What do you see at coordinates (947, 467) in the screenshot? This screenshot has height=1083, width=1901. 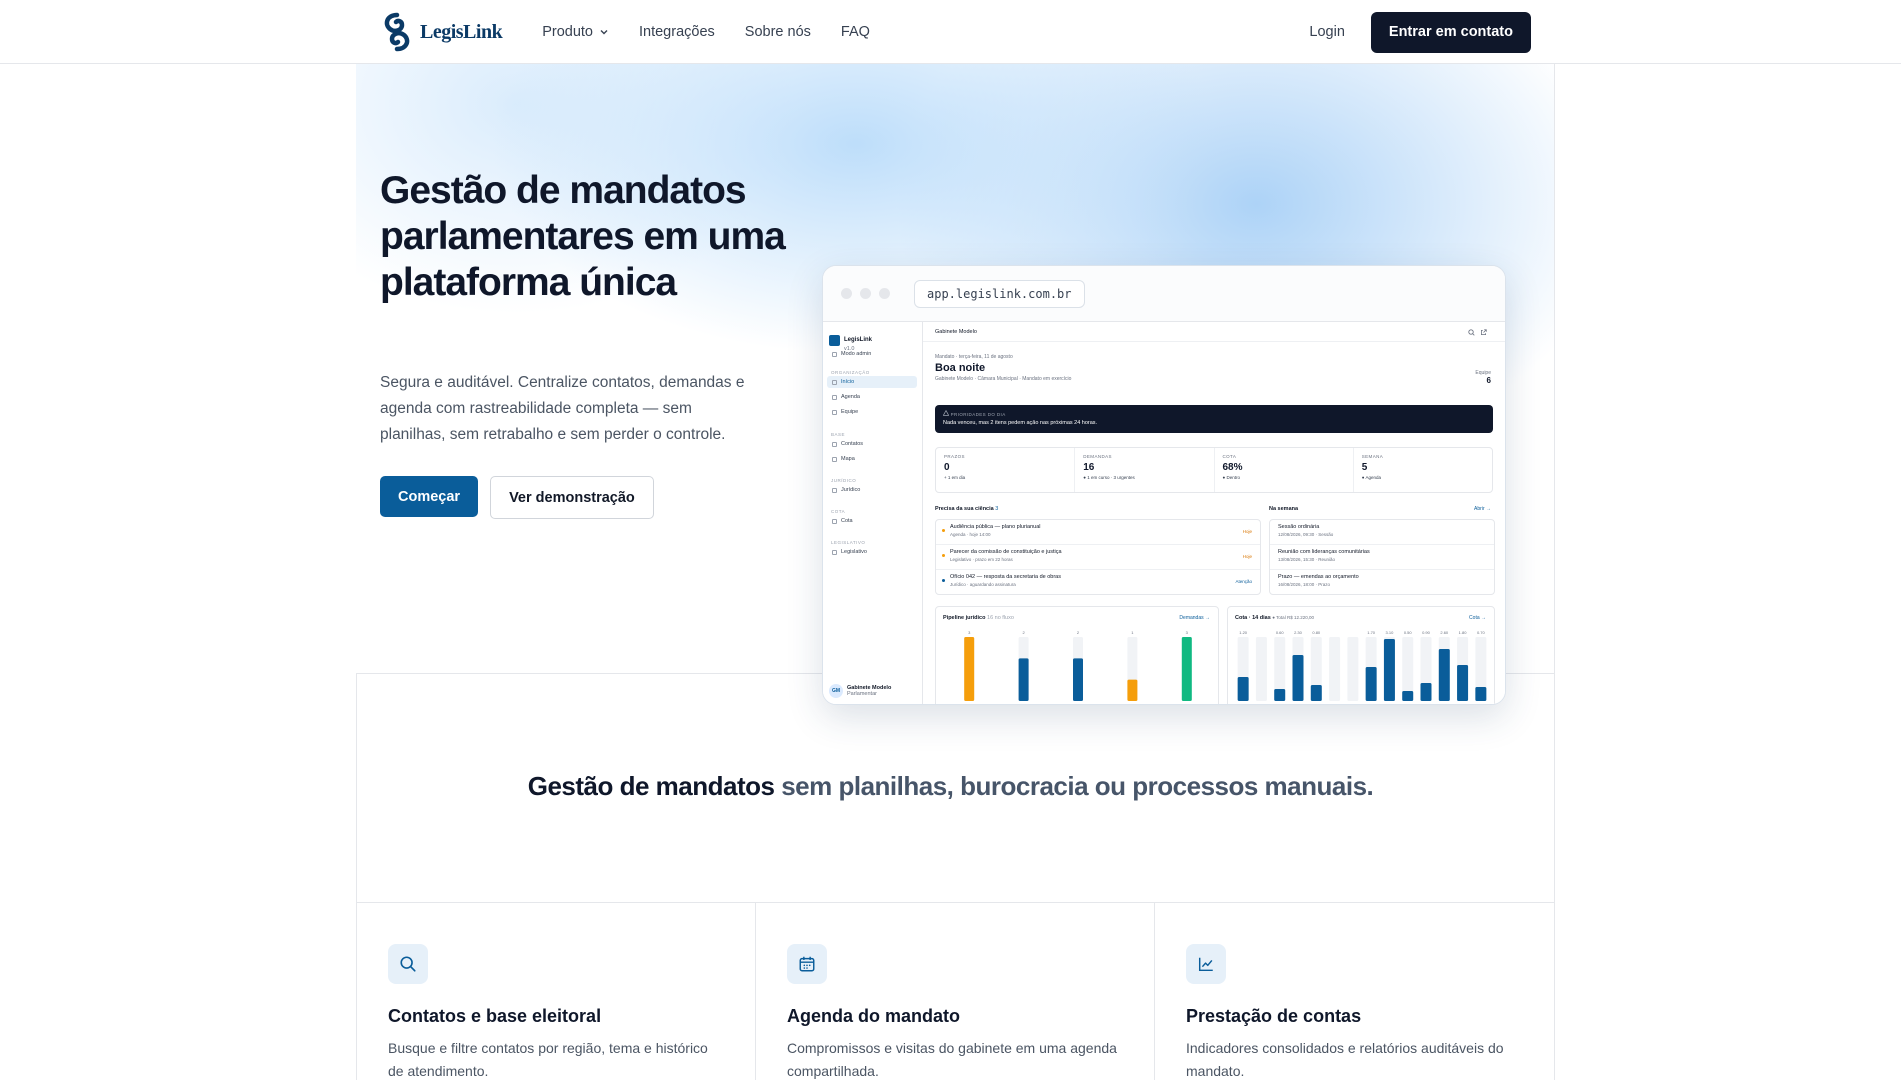 I see `stat-value: 0` at bounding box center [947, 467].